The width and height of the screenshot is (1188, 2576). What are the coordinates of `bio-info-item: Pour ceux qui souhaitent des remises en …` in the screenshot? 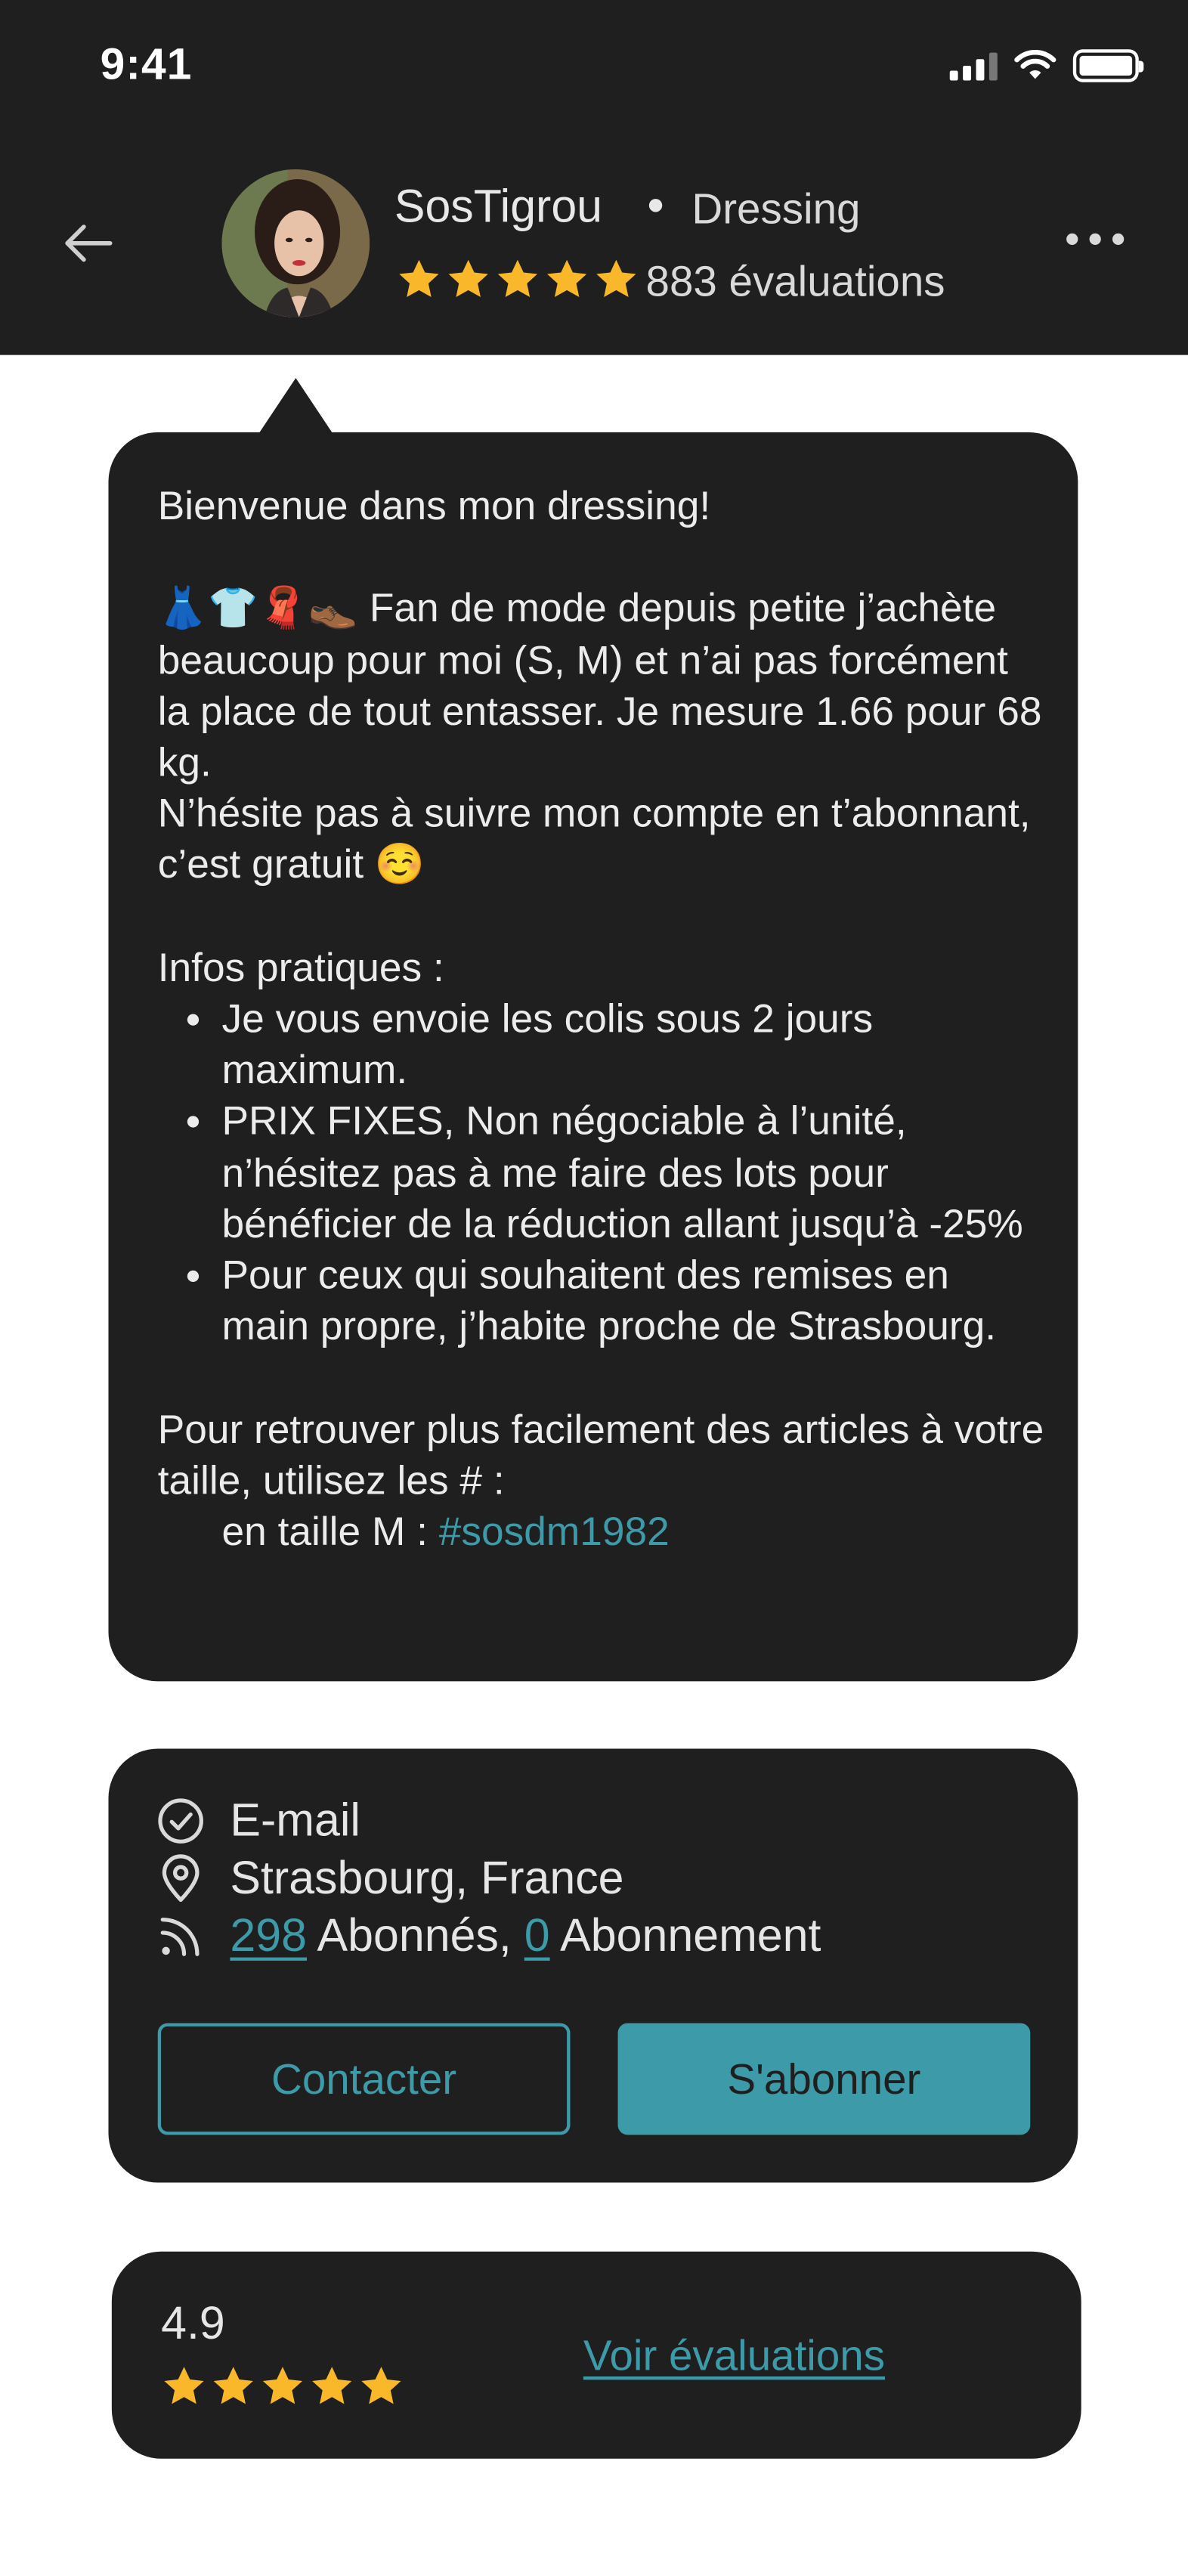 It's located at (633, 1302).